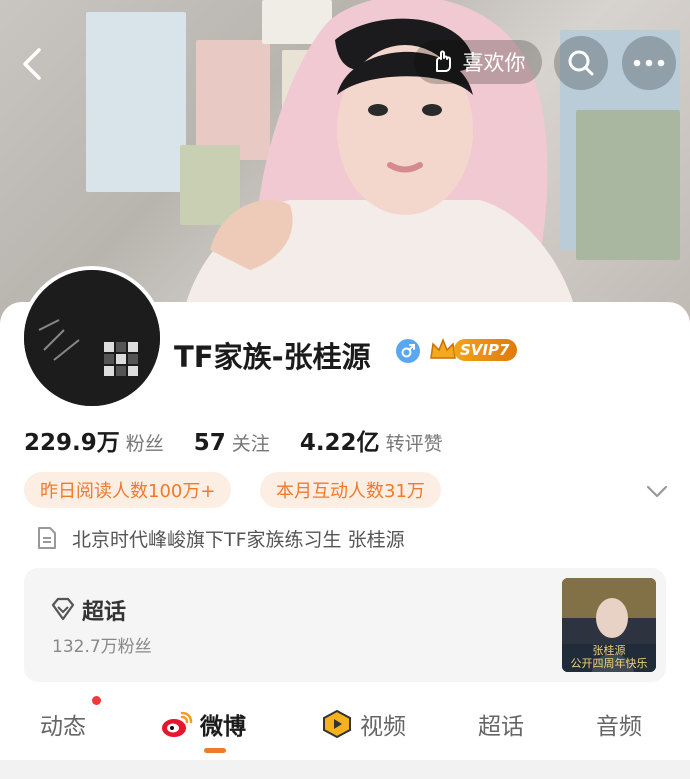 This screenshot has width=690, height=779. I want to click on search-button, so click(581, 63).